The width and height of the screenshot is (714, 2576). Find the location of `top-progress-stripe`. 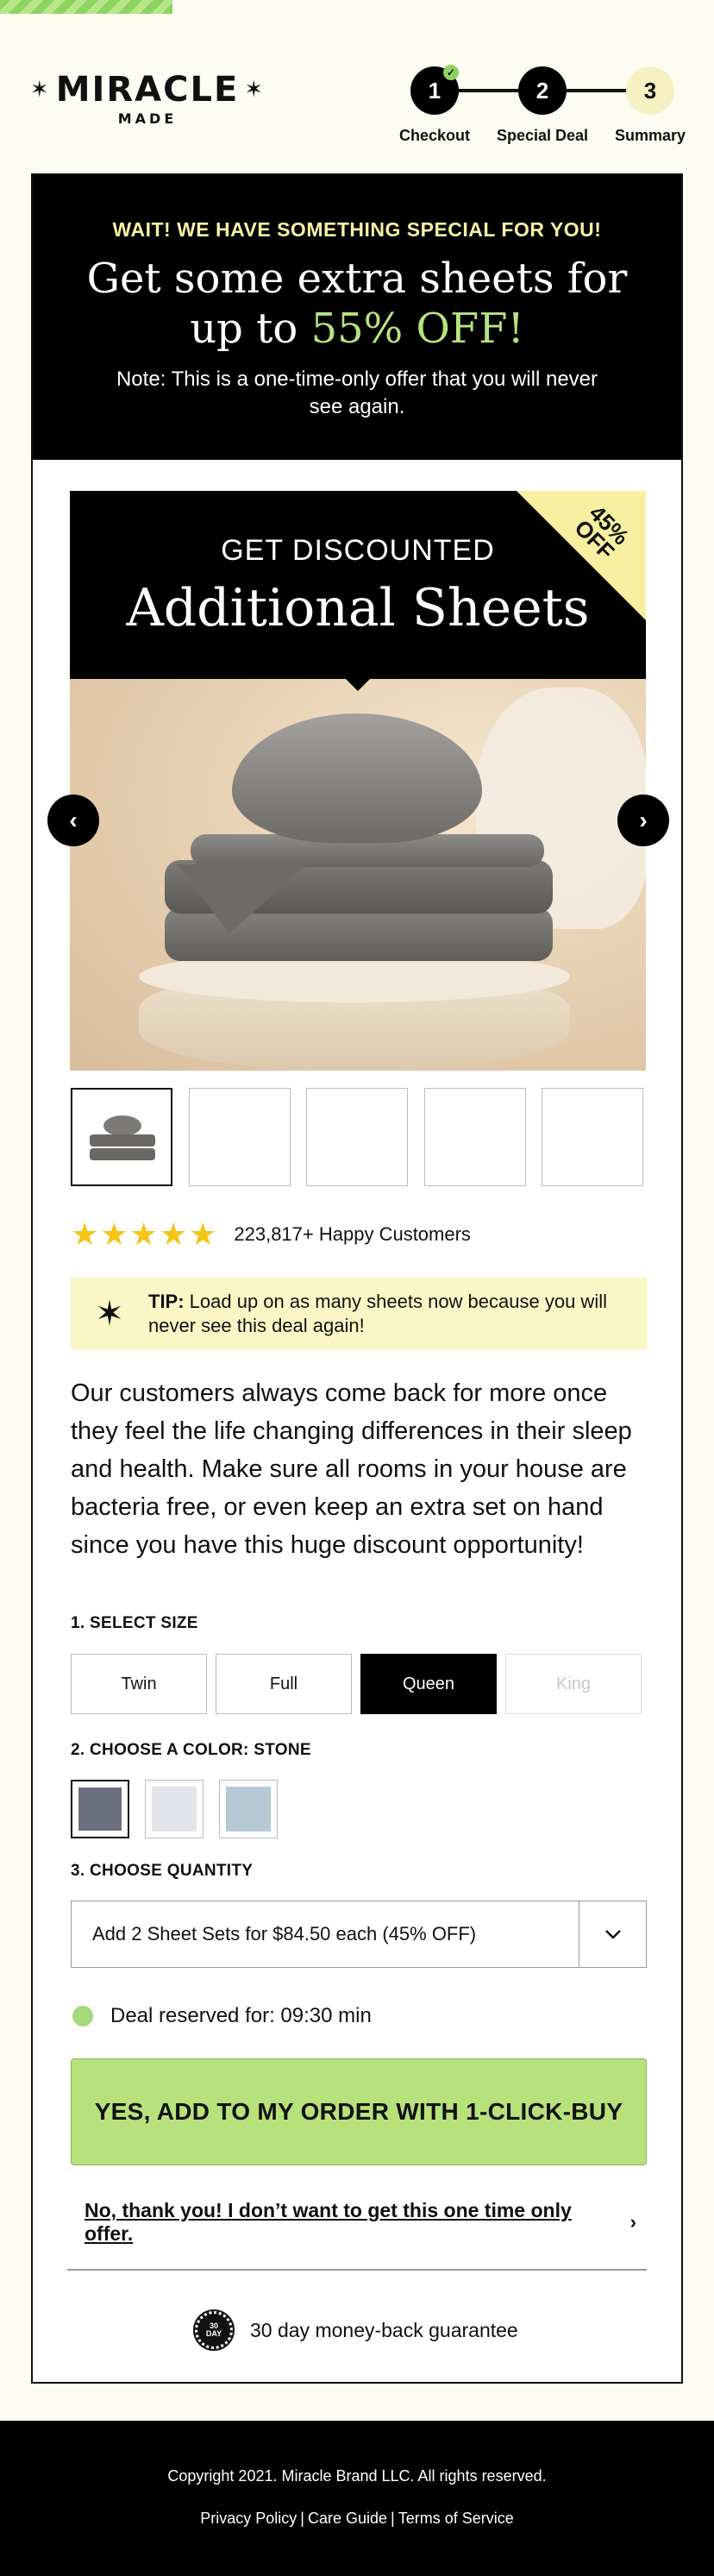

top-progress-stripe is located at coordinates (86, 7).